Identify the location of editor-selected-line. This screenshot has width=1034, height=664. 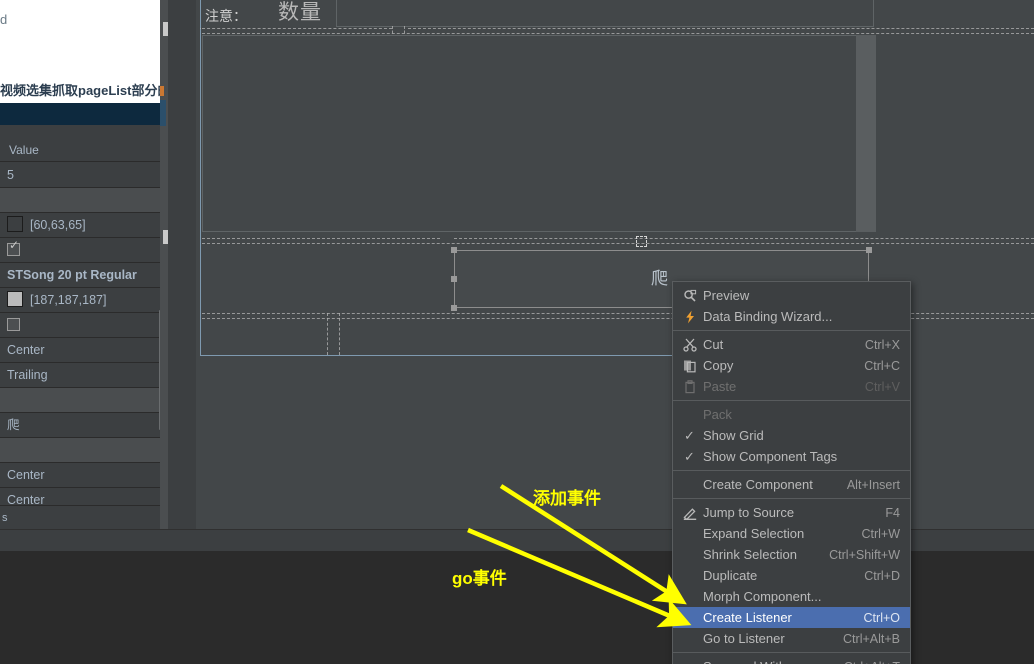
(80, 114).